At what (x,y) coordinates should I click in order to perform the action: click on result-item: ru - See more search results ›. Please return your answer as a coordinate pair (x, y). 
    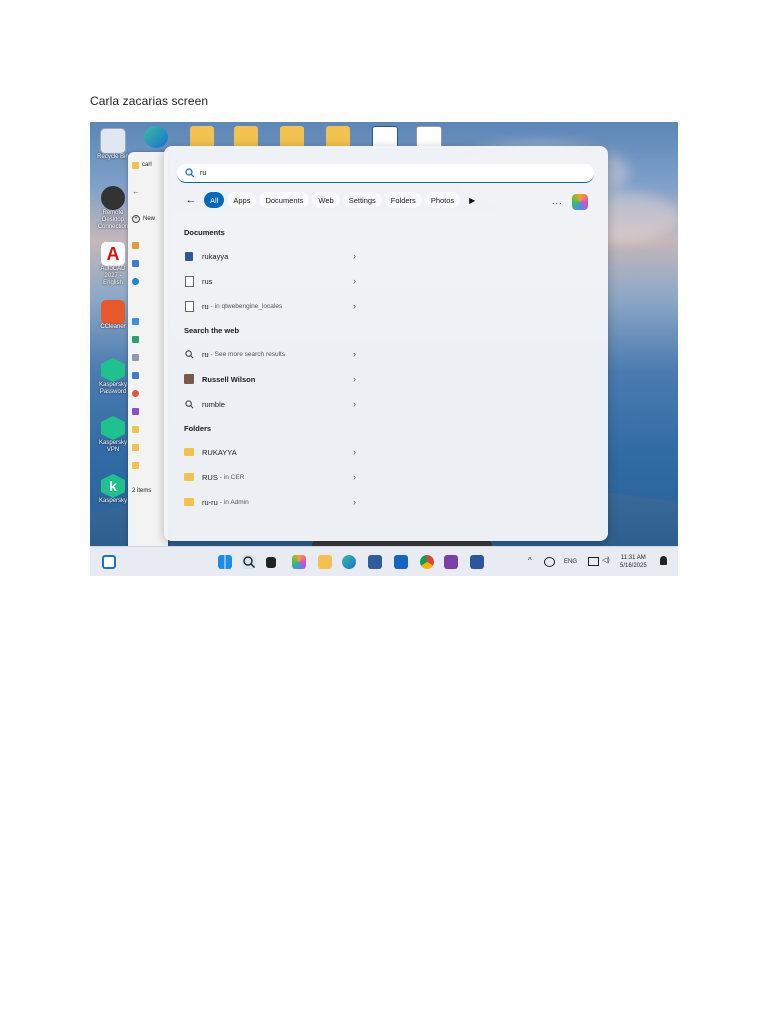
    Looking at the image, I should click on (270, 354).